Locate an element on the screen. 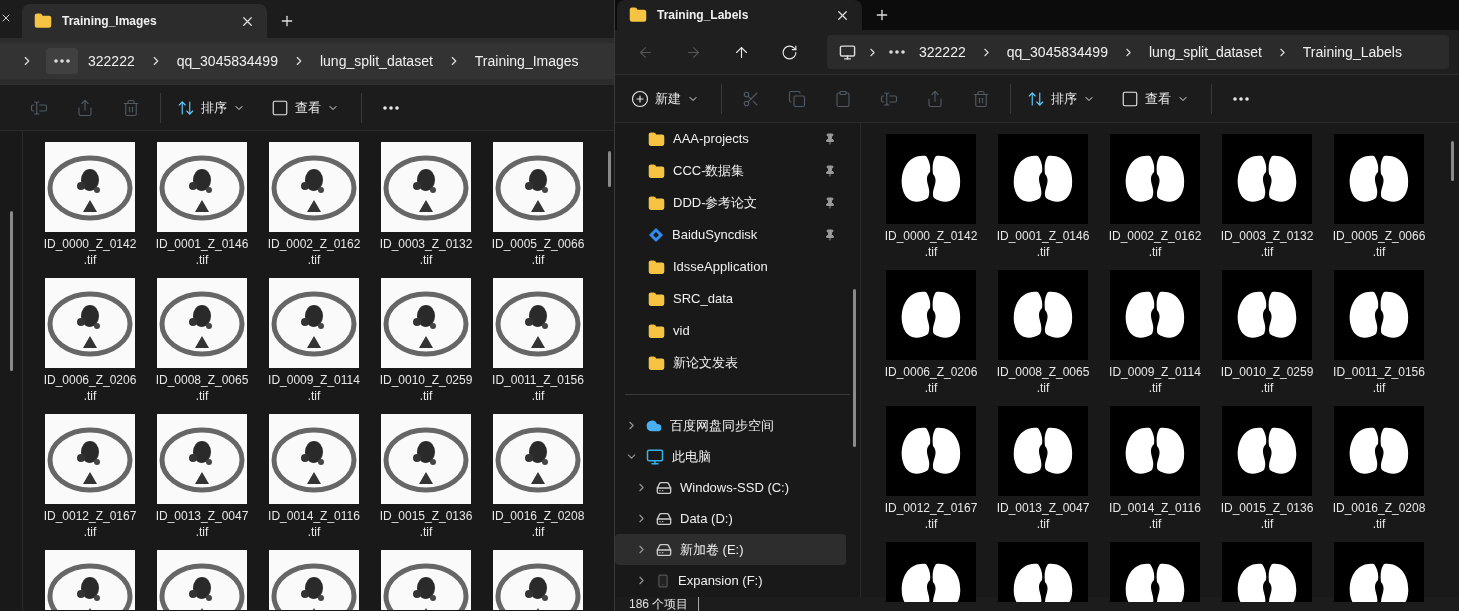 The width and height of the screenshot is (1459, 611). quick-access-item: CCC-数据集 is located at coordinates (732, 171).